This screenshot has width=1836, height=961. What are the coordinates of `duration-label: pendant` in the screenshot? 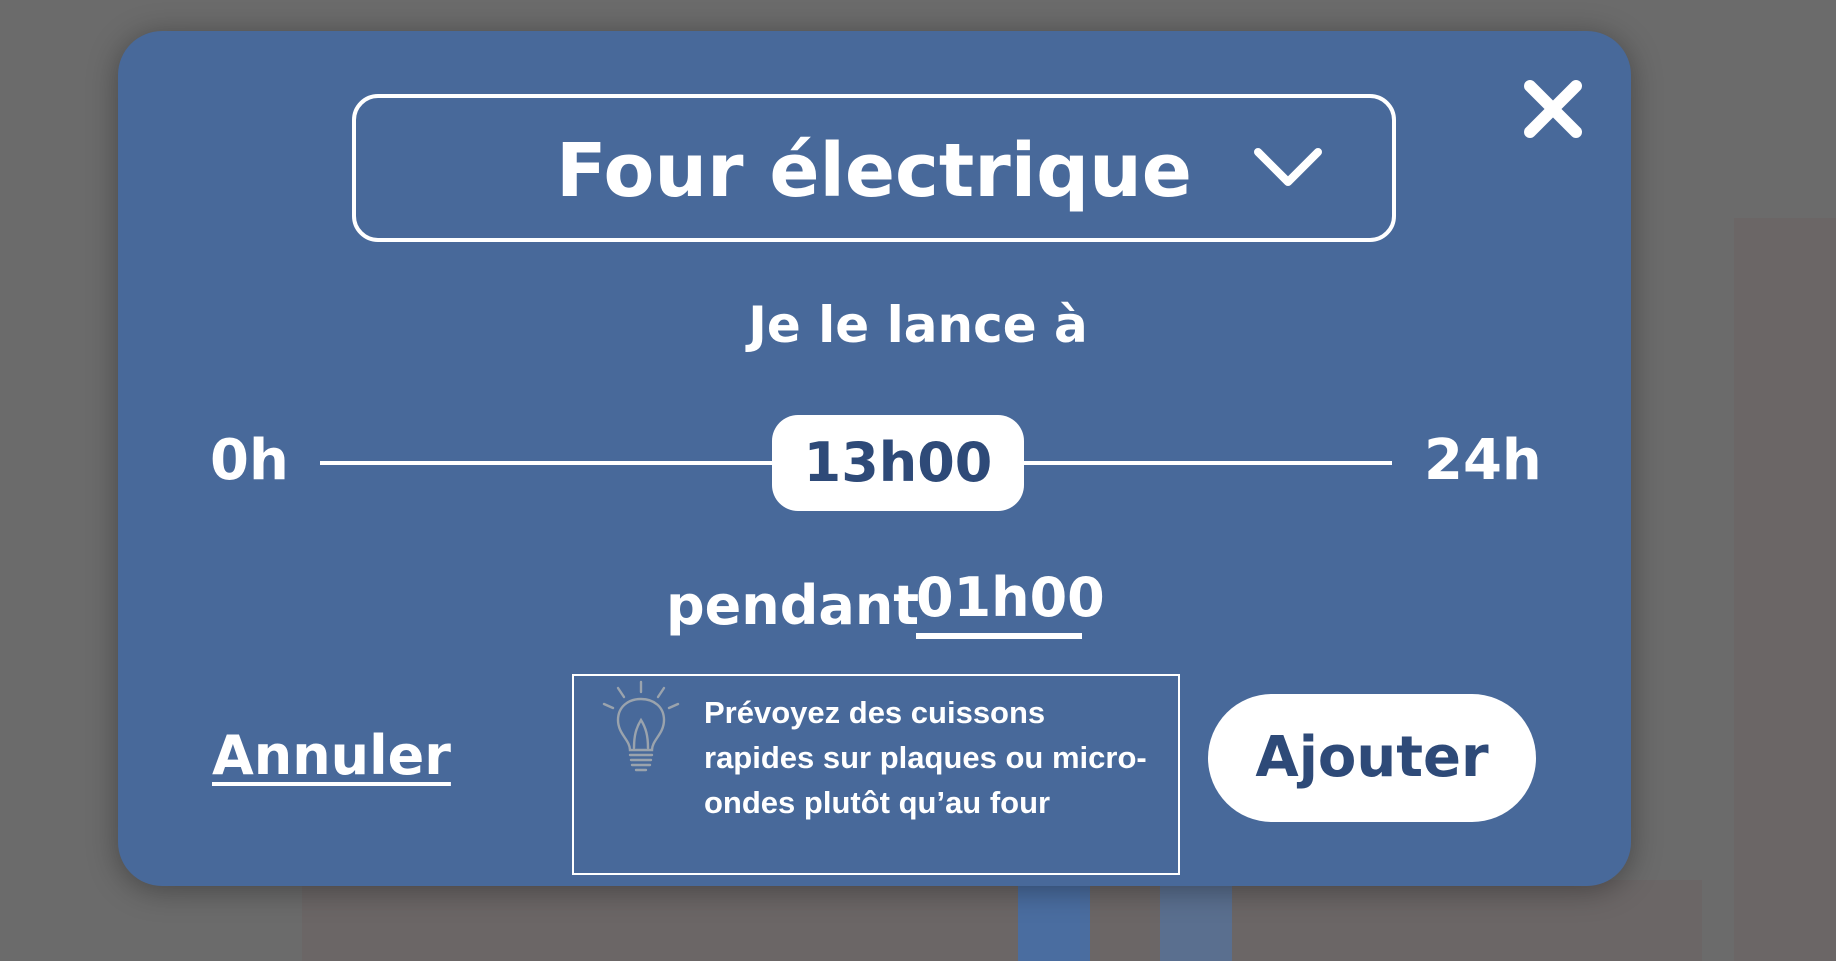 It's located at (793, 605).